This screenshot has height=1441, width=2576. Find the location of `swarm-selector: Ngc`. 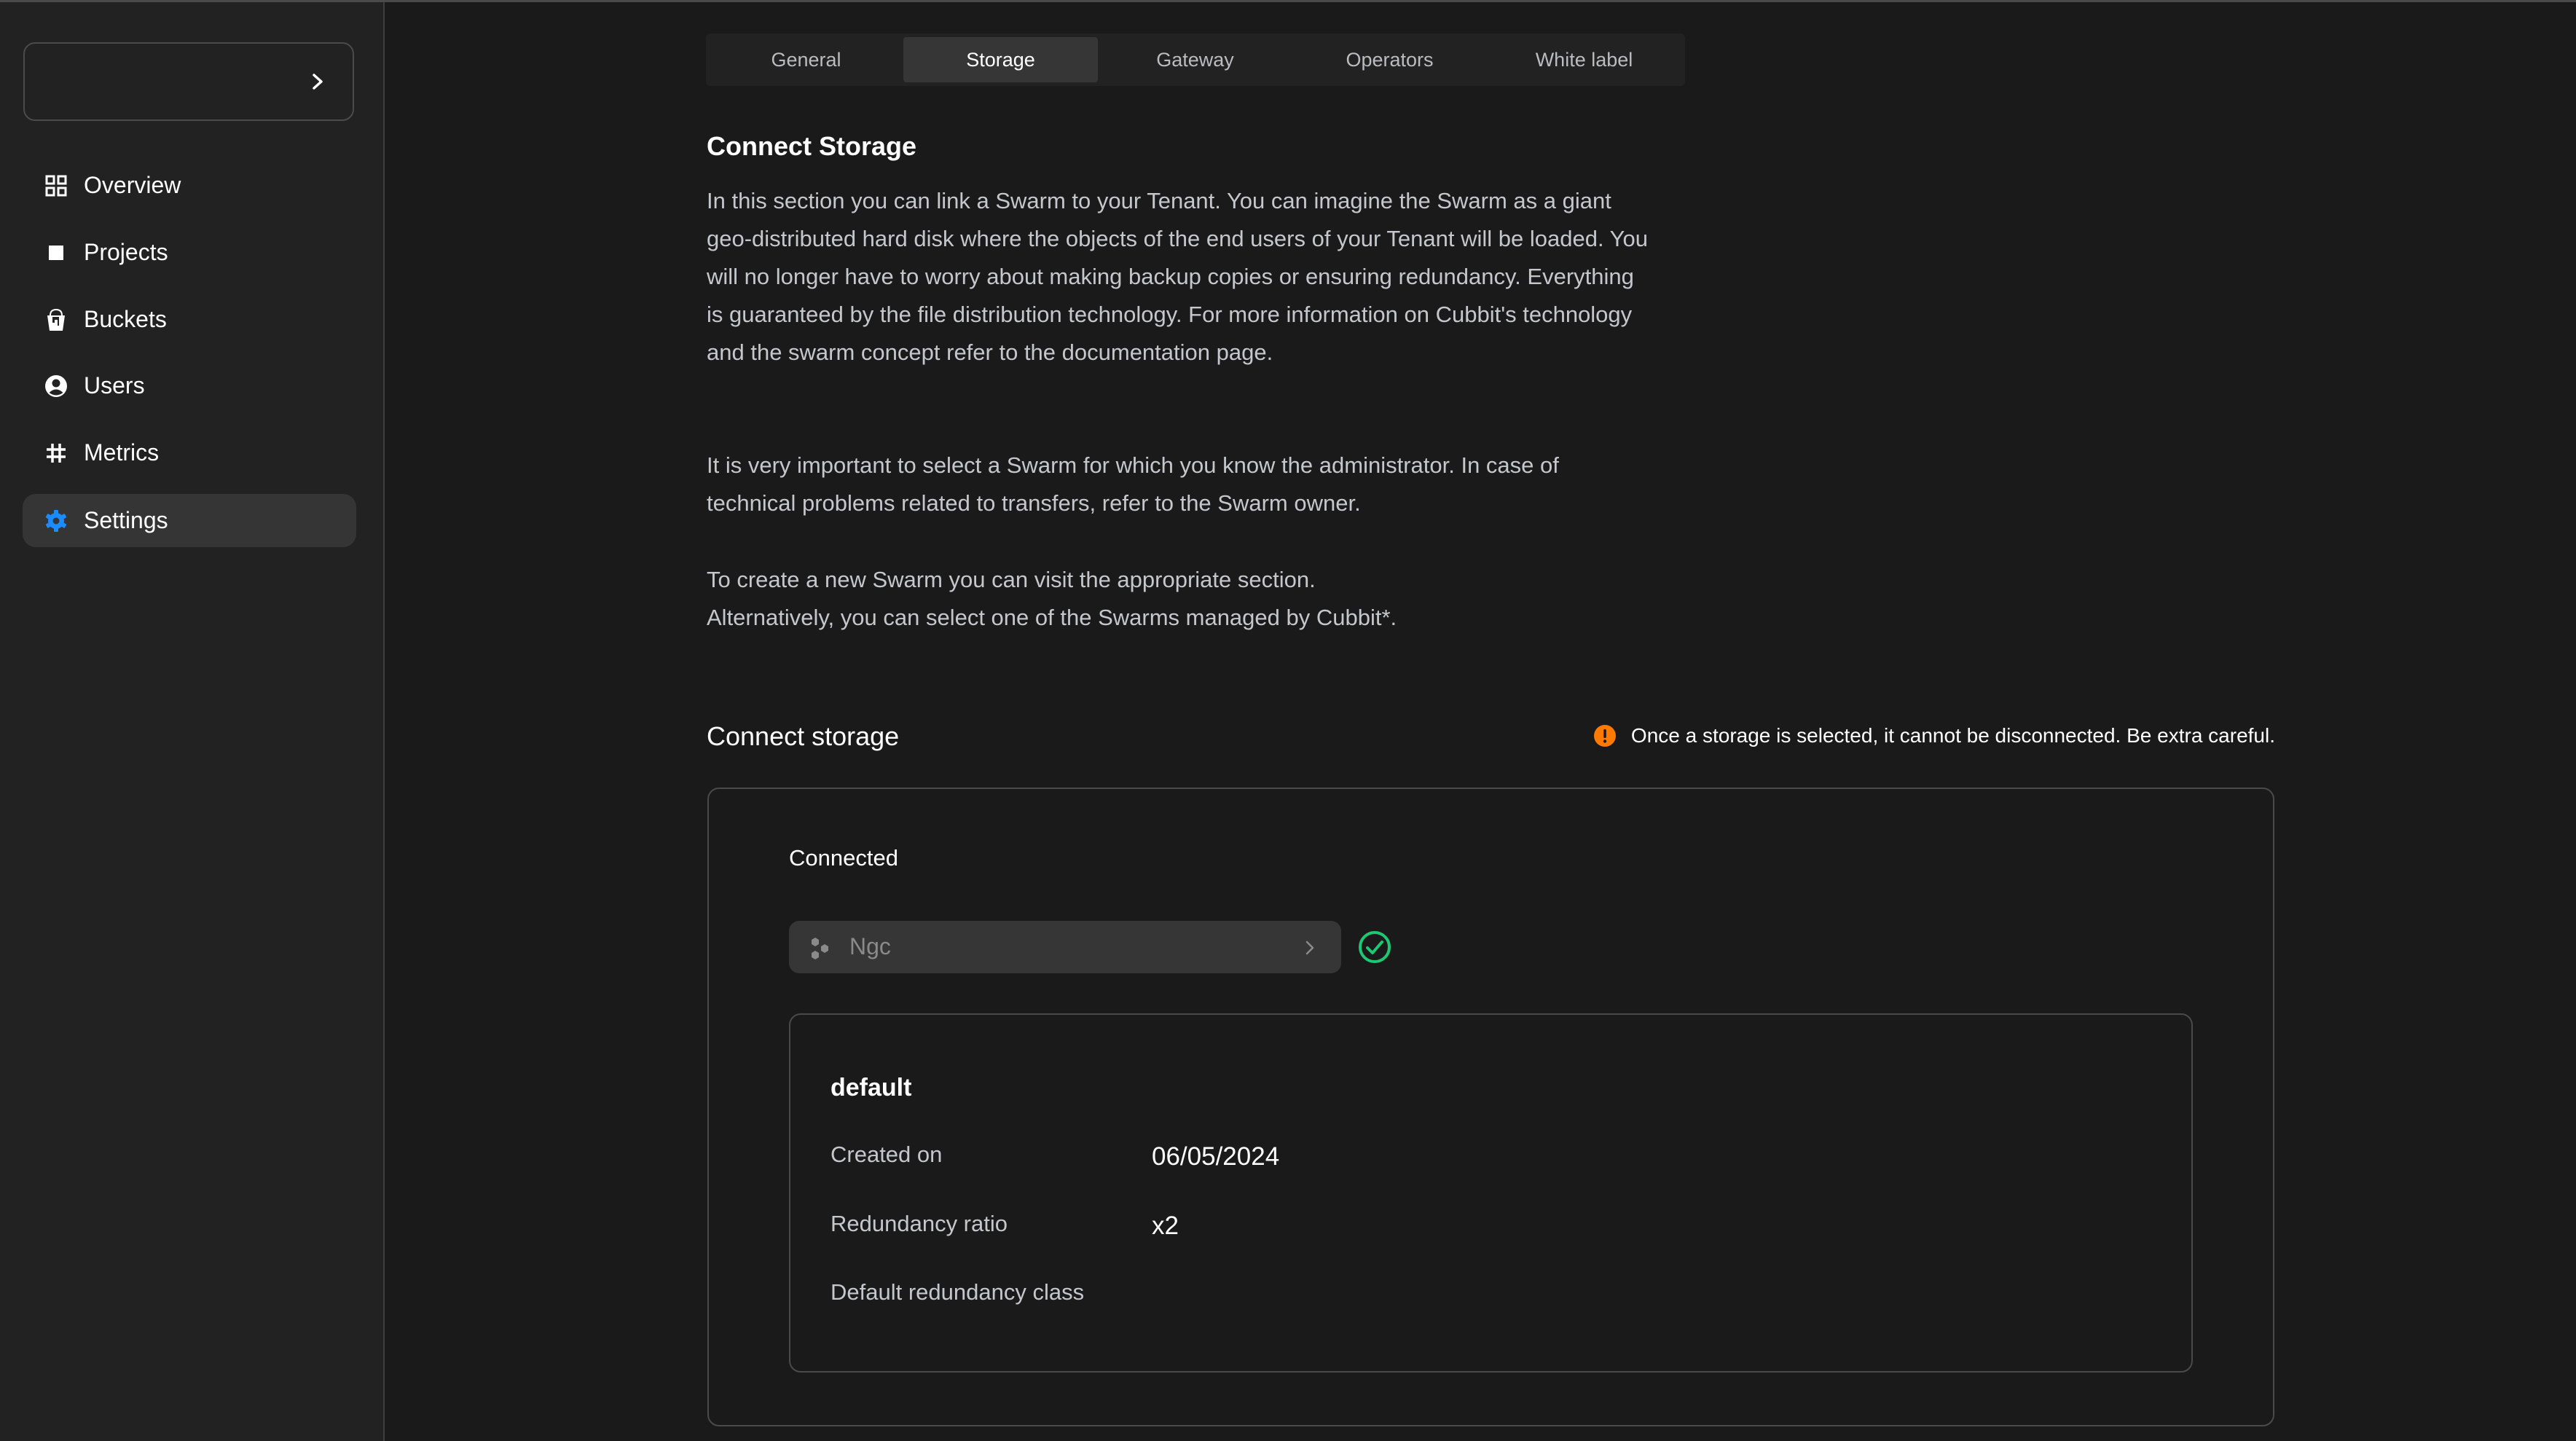

swarm-selector: Ngc is located at coordinates (1065, 947).